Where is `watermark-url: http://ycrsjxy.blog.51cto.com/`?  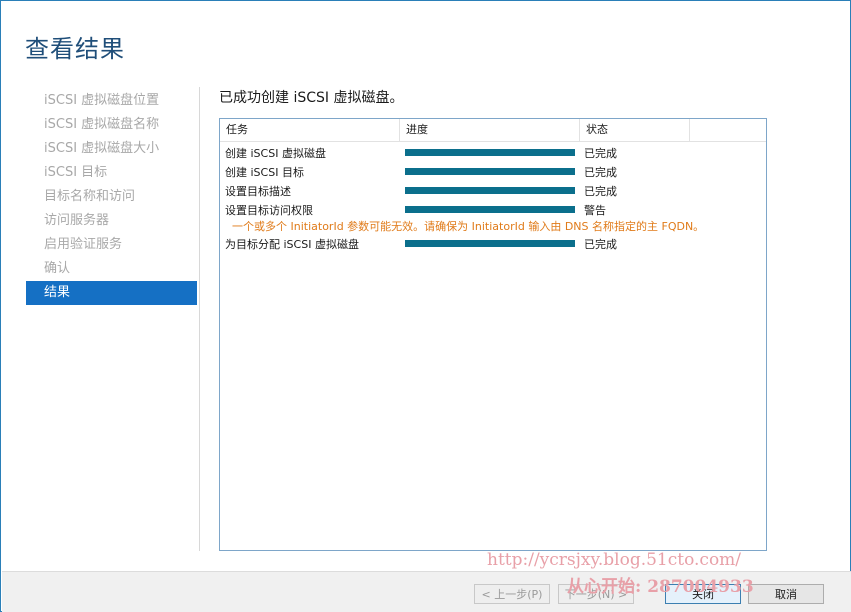
watermark-url: http://ycrsjxy.blog.51cto.com/ is located at coordinates (614, 560).